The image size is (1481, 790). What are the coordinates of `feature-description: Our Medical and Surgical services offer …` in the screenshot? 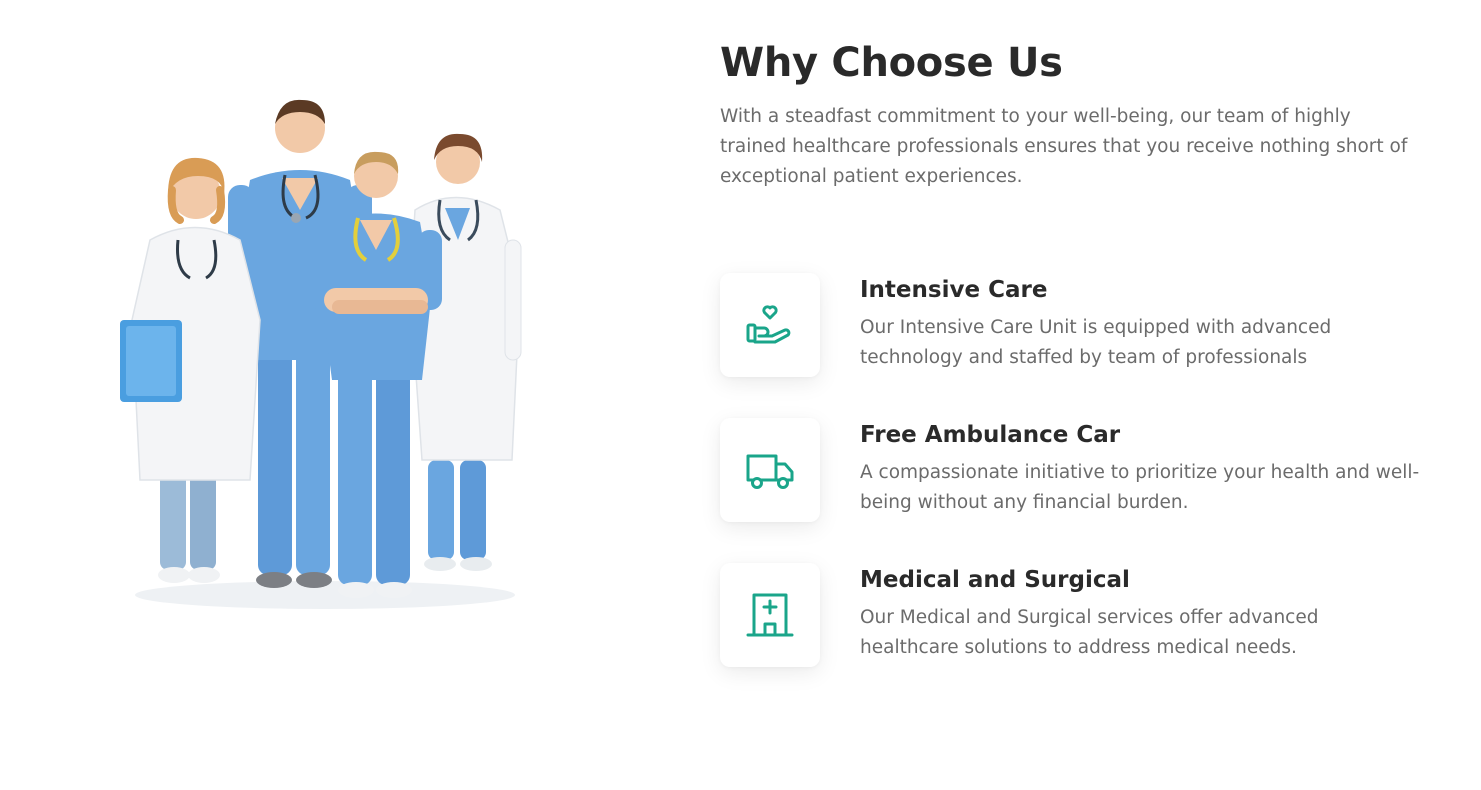 It's located at (1089, 632).